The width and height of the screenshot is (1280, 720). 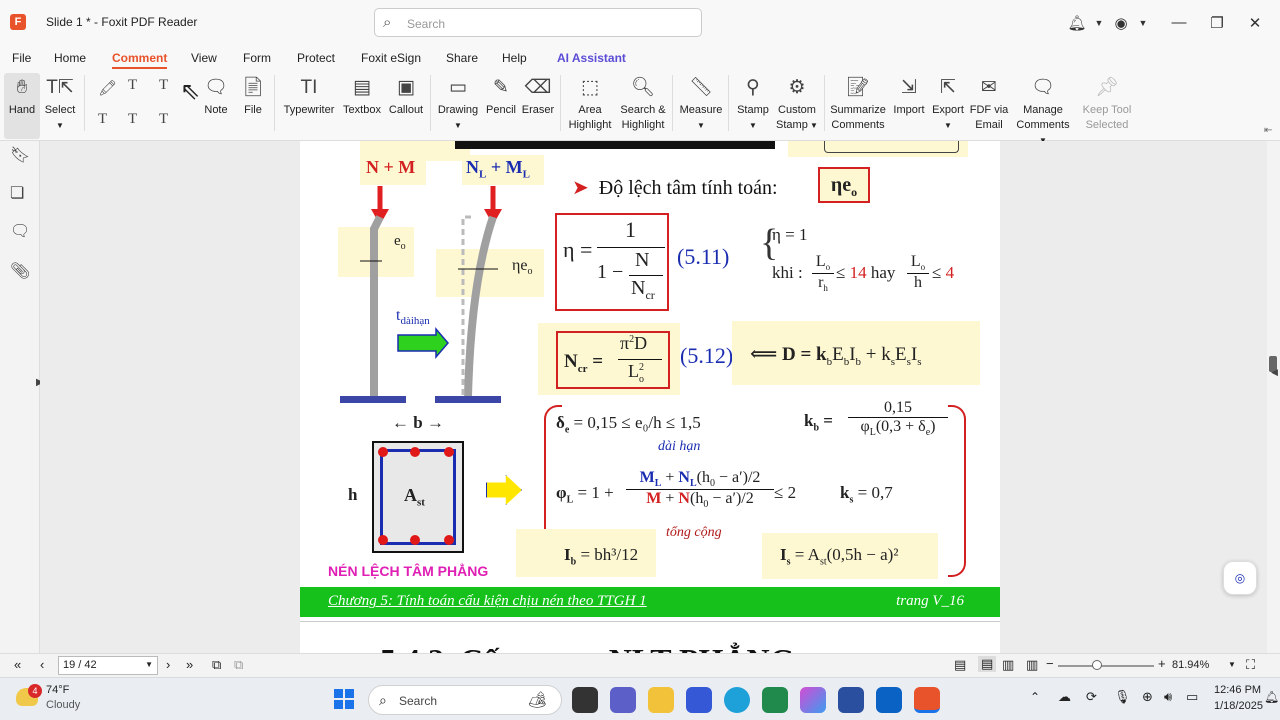 I want to click on menu-foxit-esign: Foxit eSign, so click(x=391, y=58).